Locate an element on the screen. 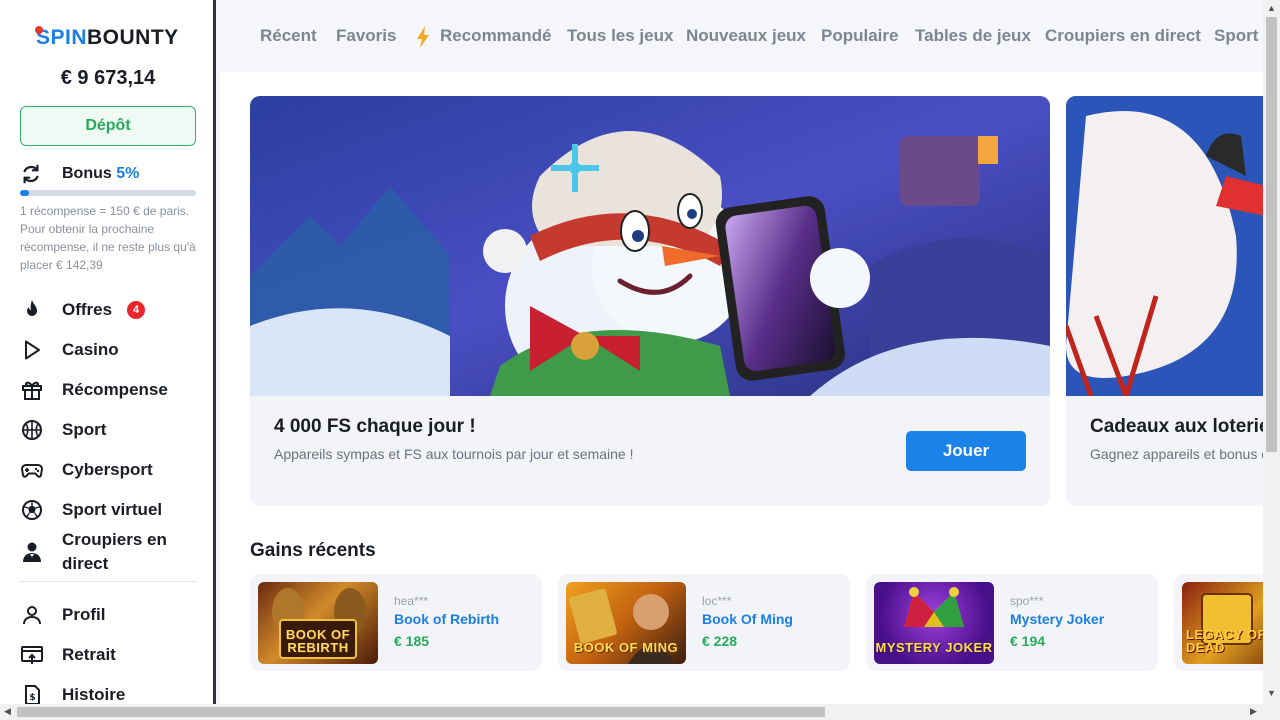 The image size is (1280, 720). logo-text-bounty: BOUNTY is located at coordinates (133, 37).